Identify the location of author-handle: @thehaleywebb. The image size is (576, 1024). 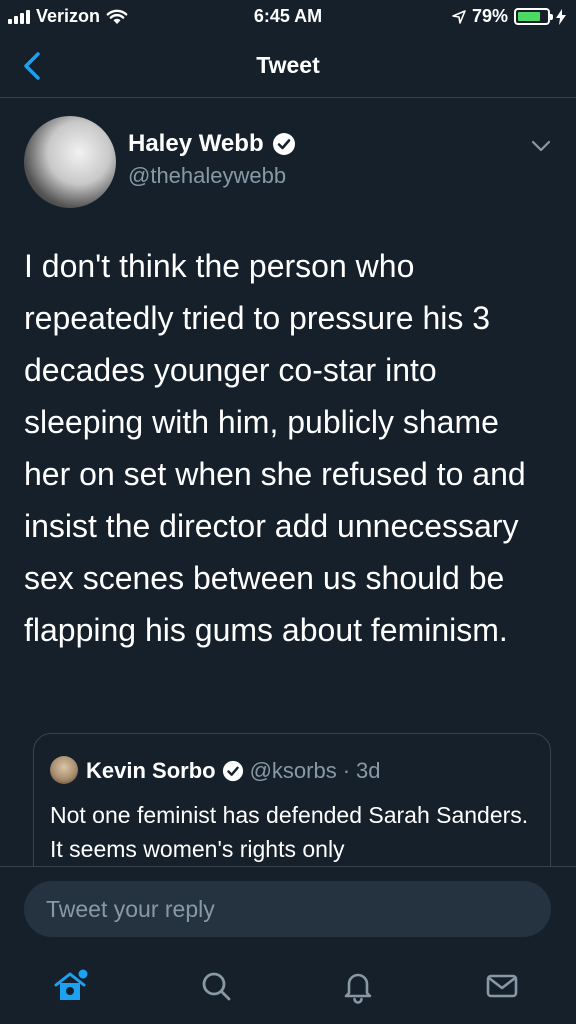
(207, 176).